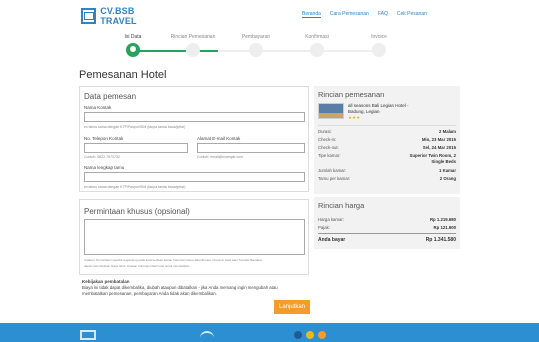  What do you see at coordinates (383, 14) in the screenshot?
I see `nav-faq: FAQ` at bounding box center [383, 14].